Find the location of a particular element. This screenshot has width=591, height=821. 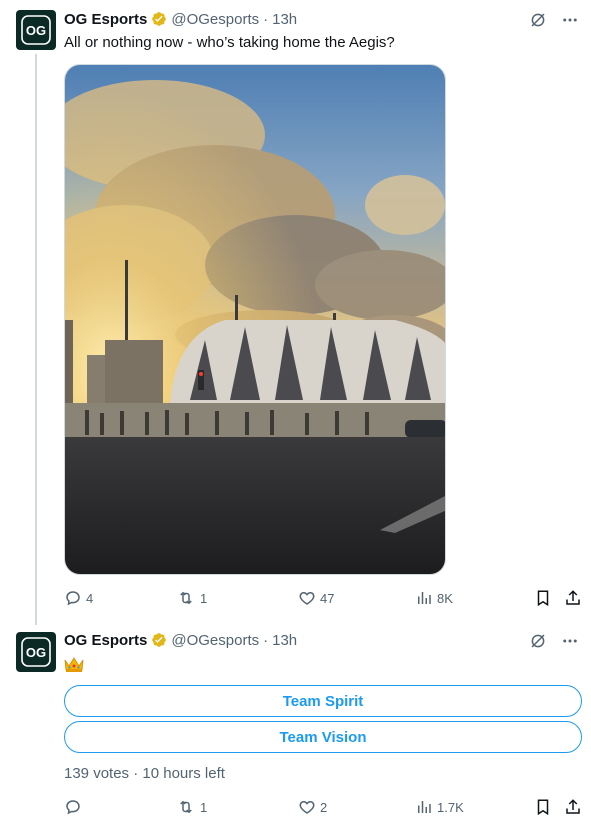

tweet-actions: 4 1 47 8K is located at coordinates (324, 598).